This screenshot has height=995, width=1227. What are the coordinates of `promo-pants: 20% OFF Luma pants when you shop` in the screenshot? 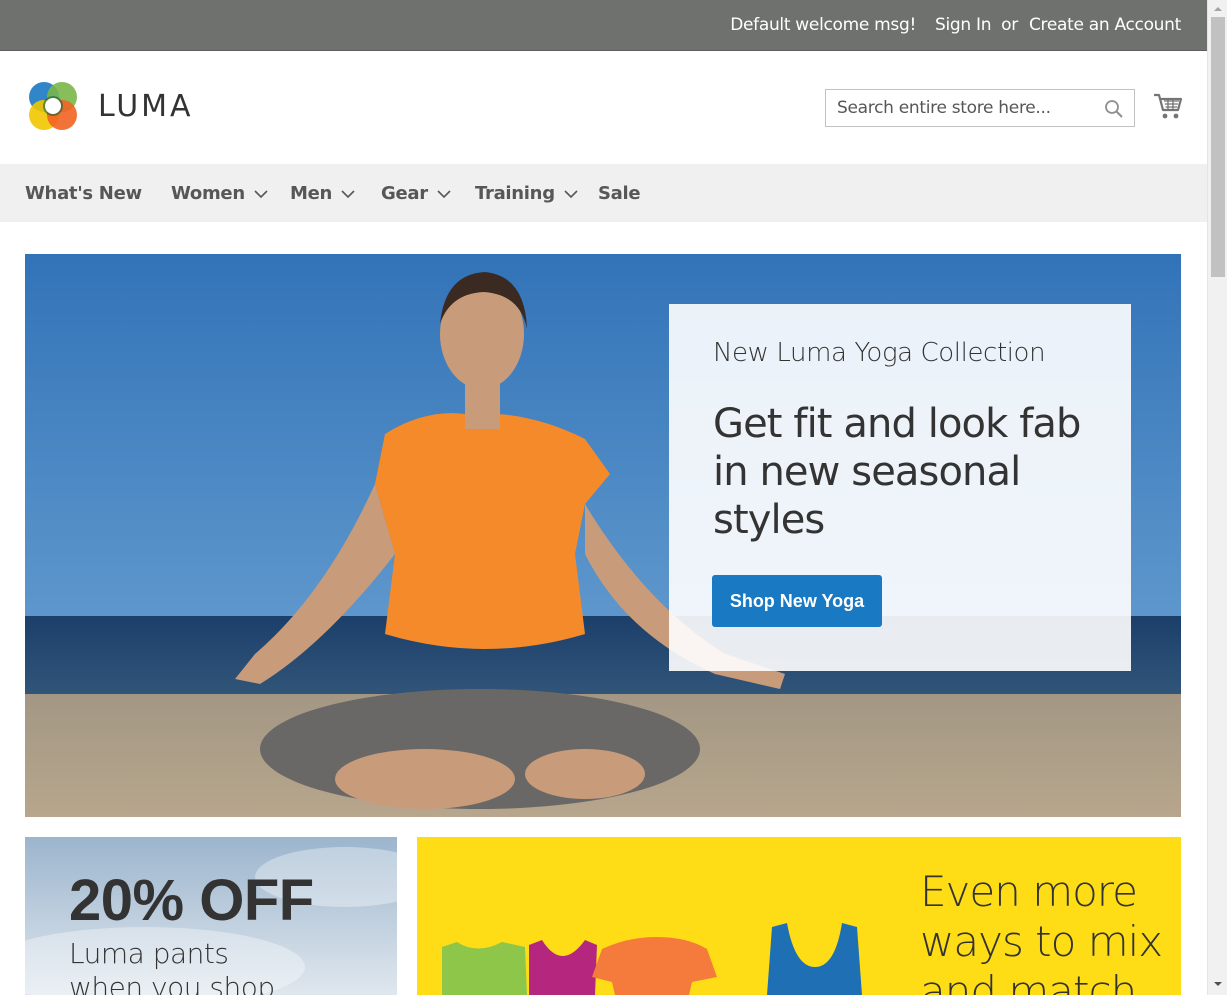 It's located at (211, 916).